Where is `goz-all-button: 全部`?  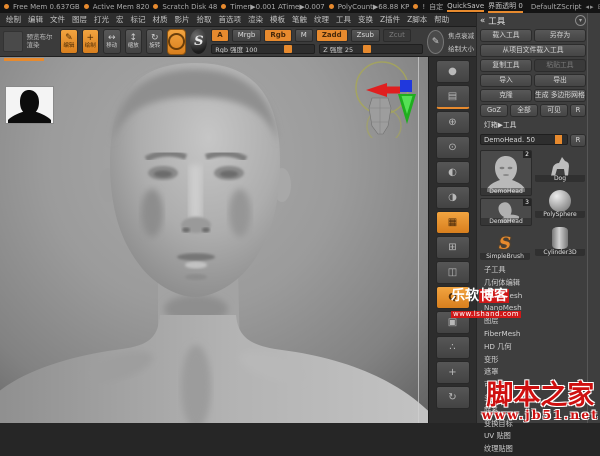
goz-all-button: 全部 is located at coordinates (524, 110).